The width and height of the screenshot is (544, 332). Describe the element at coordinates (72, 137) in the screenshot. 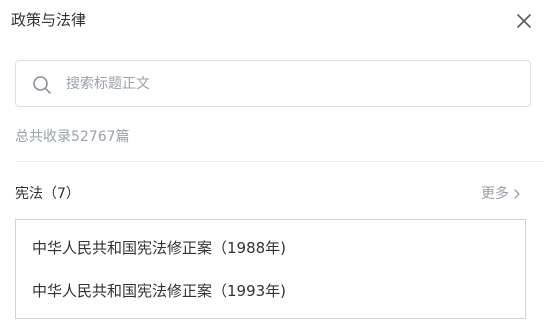

I see `total-count: 总共收录52767篇` at that location.